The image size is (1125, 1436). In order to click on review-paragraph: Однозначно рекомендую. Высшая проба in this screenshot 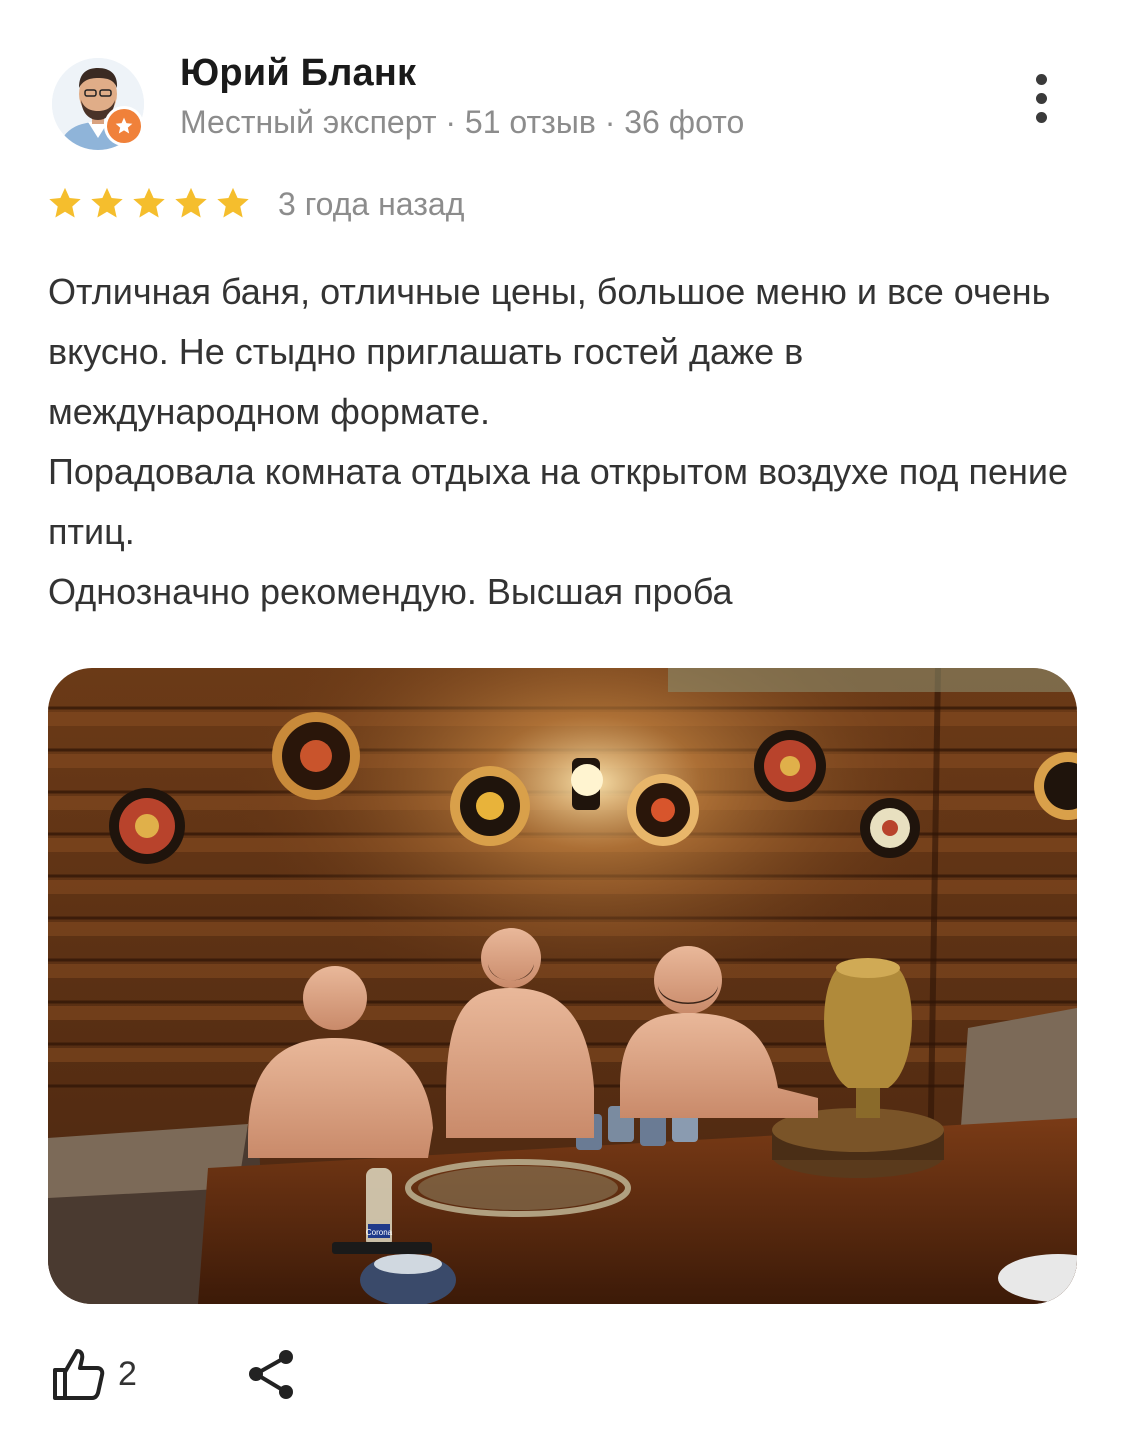, I will do `click(390, 591)`.